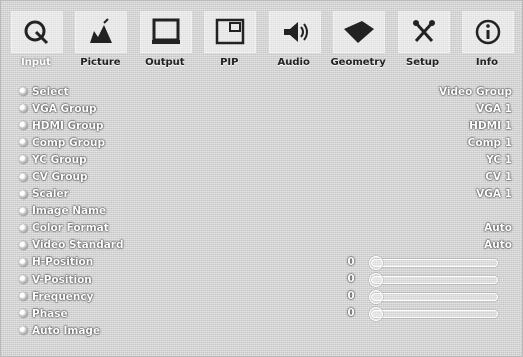 The height and width of the screenshot is (357, 523). I want to click on menu-item-comp-group: Comp Group Comp 1, so click(265, 142).